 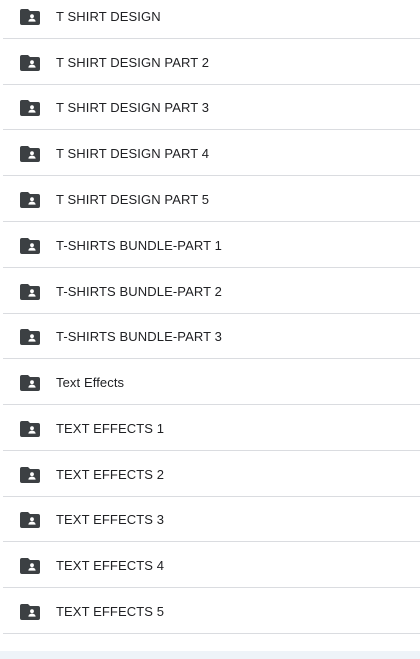 What do you see at coordinates (139, 245) in the screenshot?
I see `folder-name: T-SHIRTS BUNDLE-PART 1` at bounding box center [139, 245].